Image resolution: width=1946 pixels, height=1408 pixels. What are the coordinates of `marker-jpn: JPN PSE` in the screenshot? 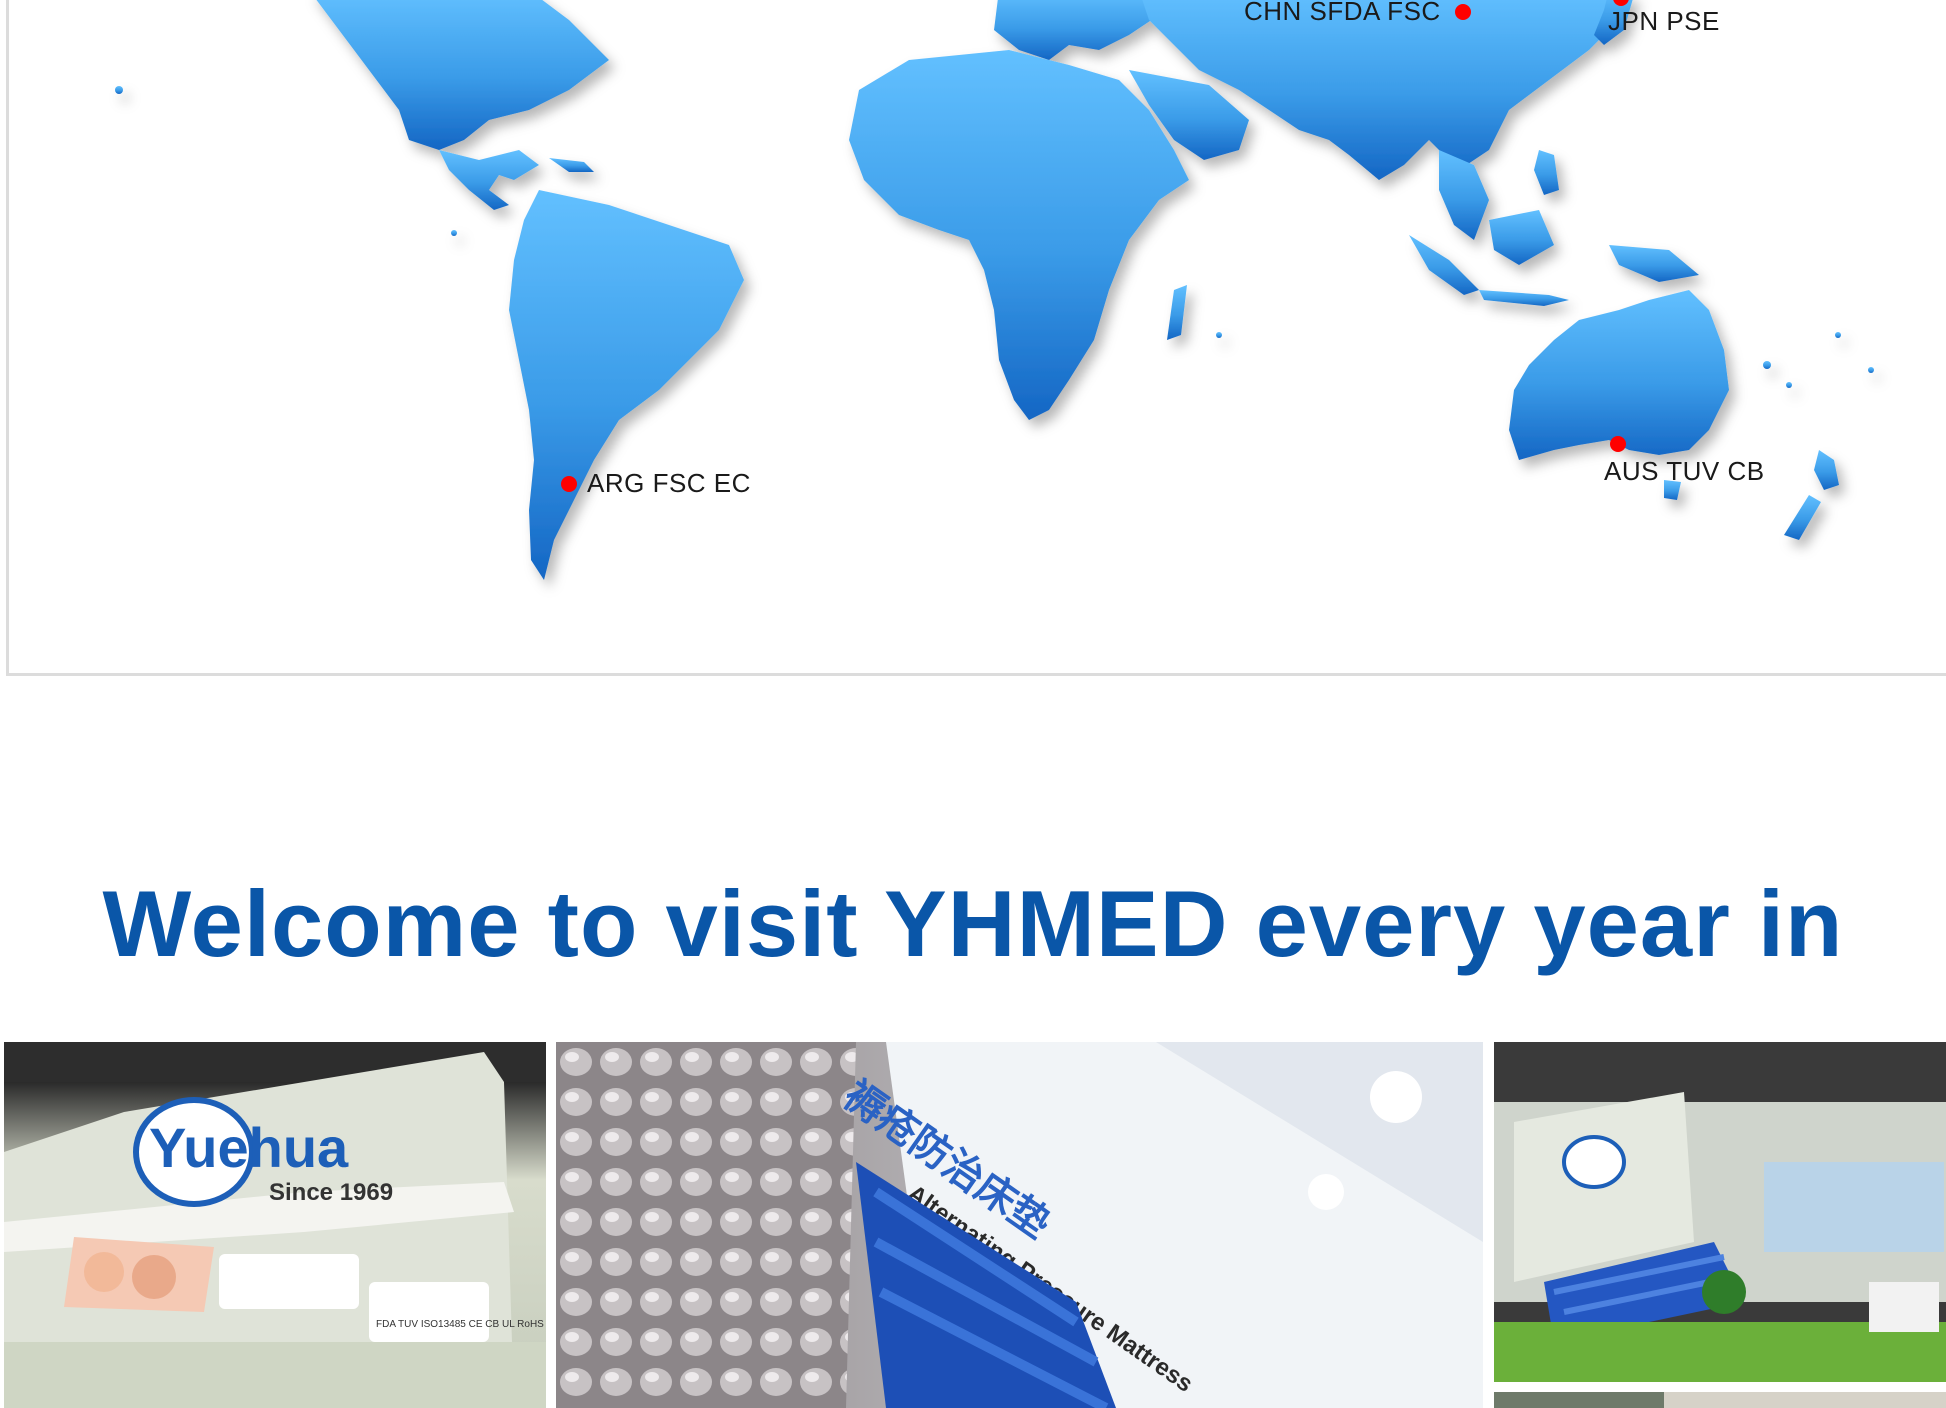 It's located at (1664, 18).